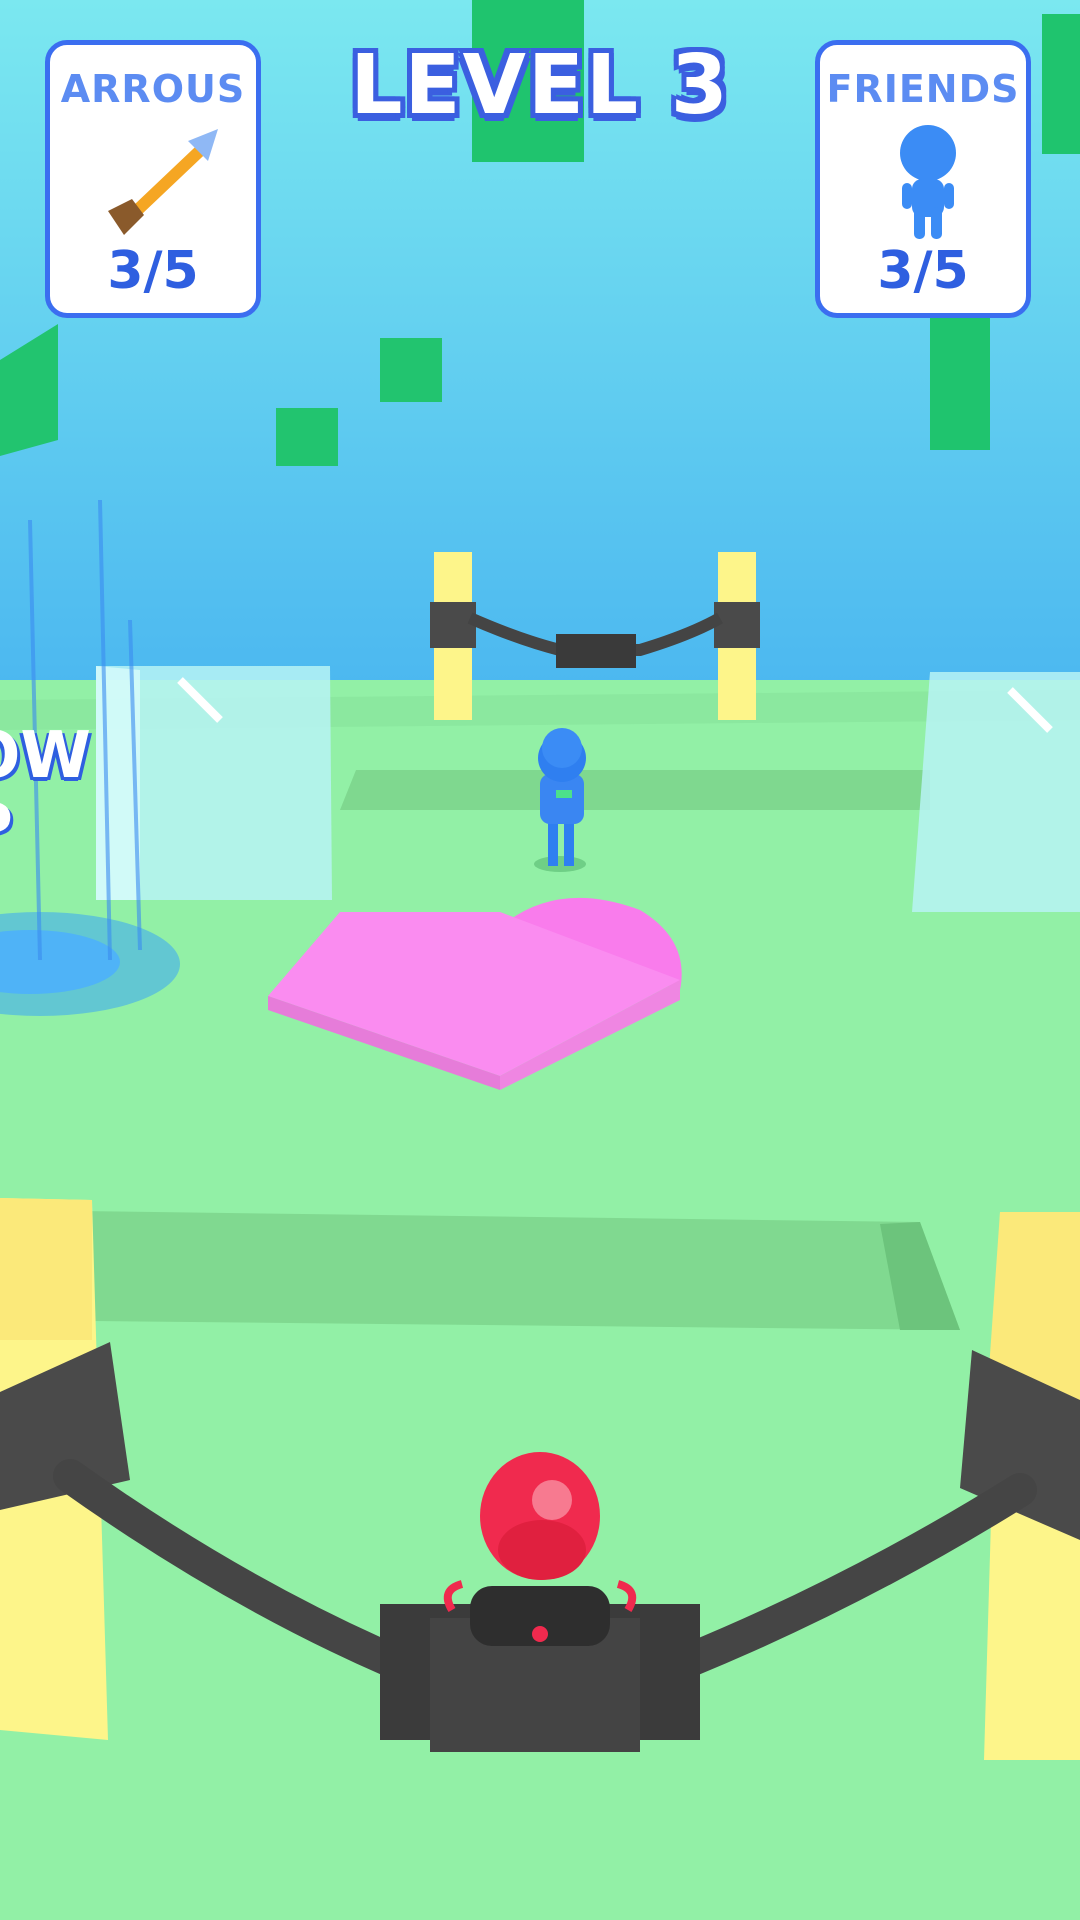 This screenshot has height=1920, width=1080. I want to click on bow-powerup-line2: P, so click(57, 828).